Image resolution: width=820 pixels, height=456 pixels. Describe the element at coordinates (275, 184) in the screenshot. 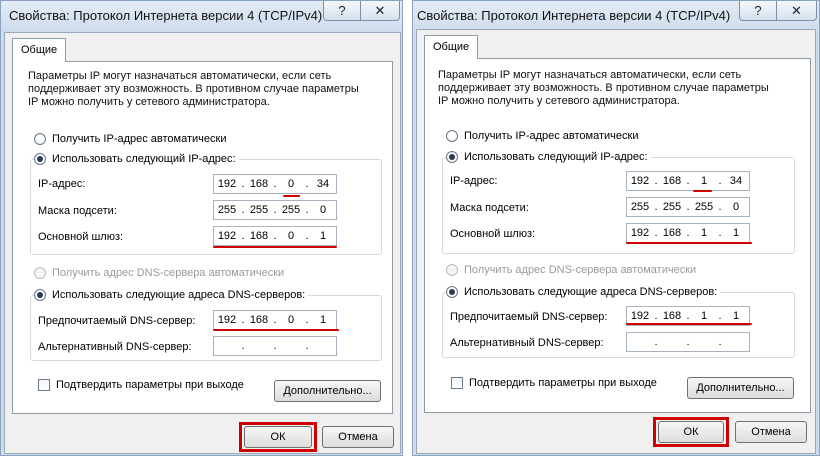

I see `ip-address-input: 192. 168. 0. 34` at that location.